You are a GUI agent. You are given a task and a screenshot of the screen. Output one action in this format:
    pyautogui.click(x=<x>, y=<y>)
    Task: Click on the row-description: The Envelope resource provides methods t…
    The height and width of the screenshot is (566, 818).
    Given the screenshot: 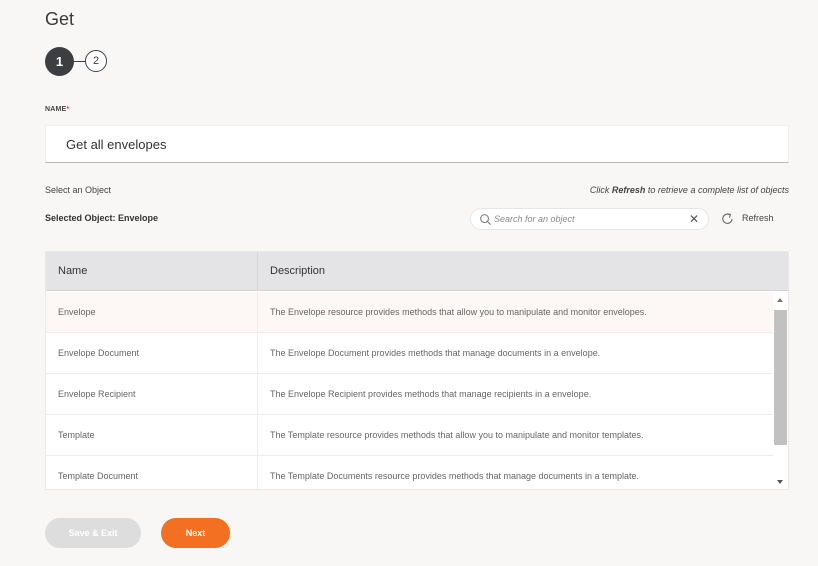 What is the action you would take?
    pyautogui.click(x=458, y=312)
    